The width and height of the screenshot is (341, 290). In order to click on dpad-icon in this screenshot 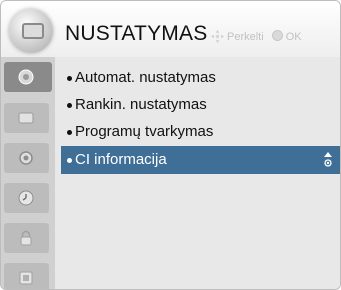, I will do `click(217, 36)`.